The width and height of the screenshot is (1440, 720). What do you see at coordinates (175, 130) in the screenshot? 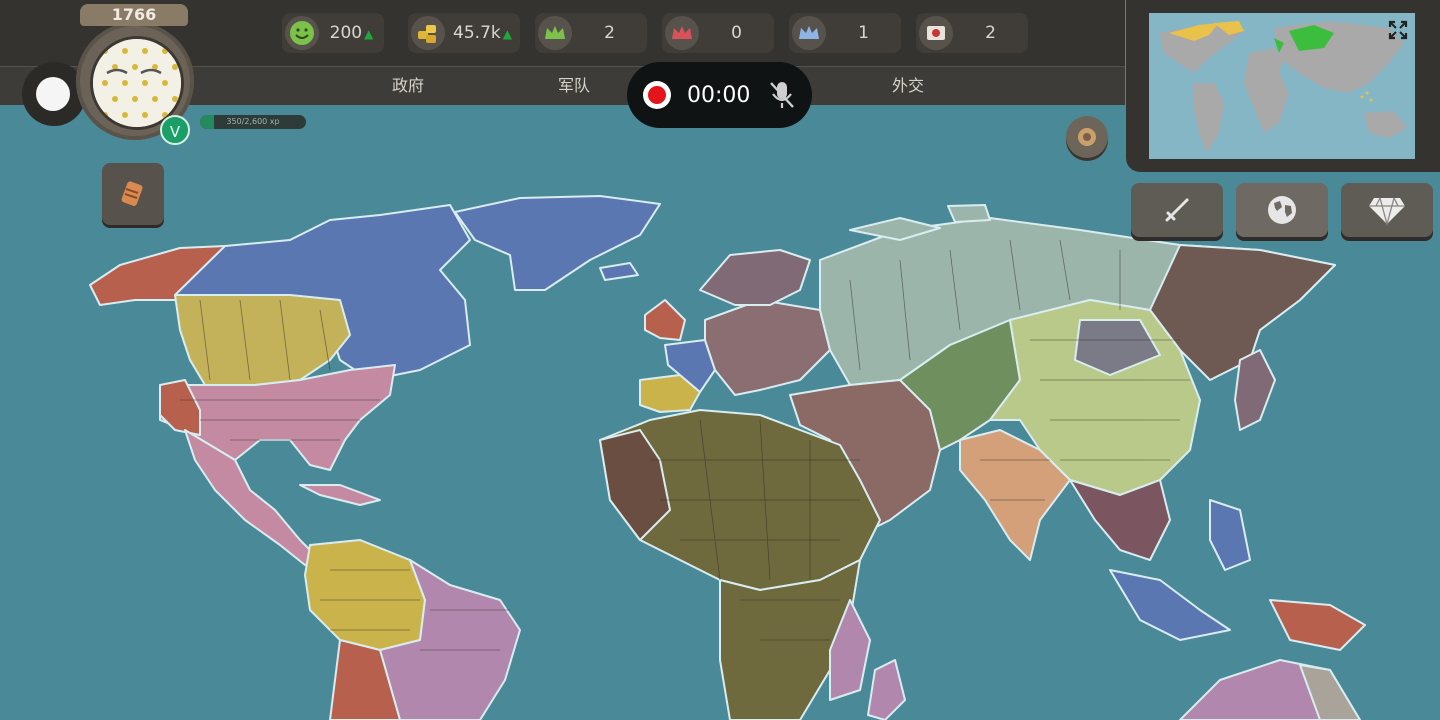
I see `level-badge: V` at bounding box center [175, 130].